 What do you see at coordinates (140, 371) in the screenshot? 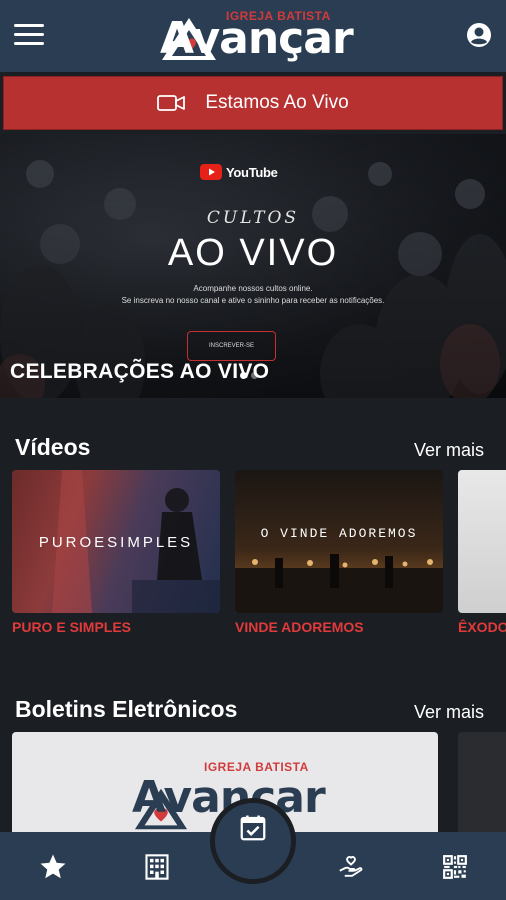
I see `hero-title: CELEBRAÇÕES AO VIVO` at bounding box center [140, 371].